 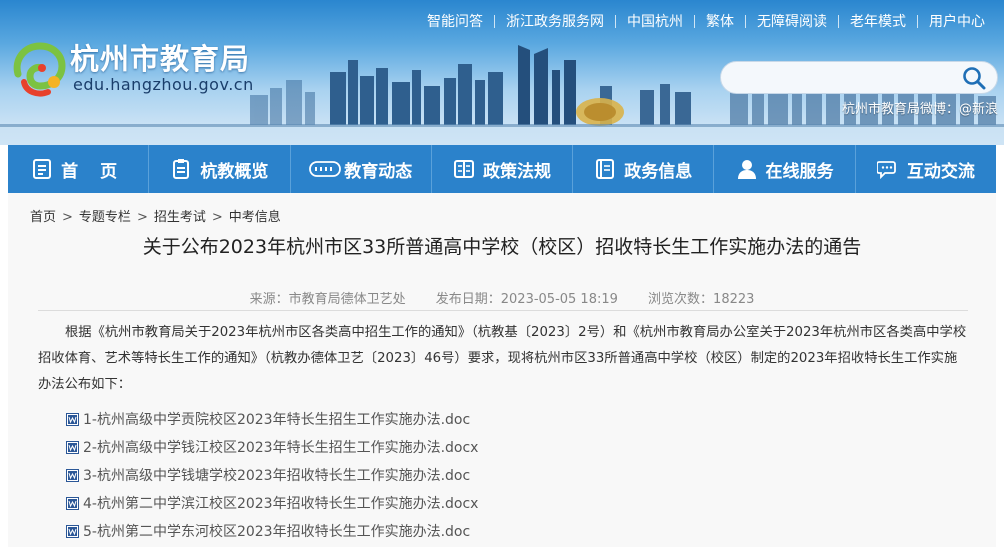 I want to click on attachment-link: 4-杭州第二中学滨江校区2023年招收特长生工作实施办法.docx, so click(x=280, y=503).